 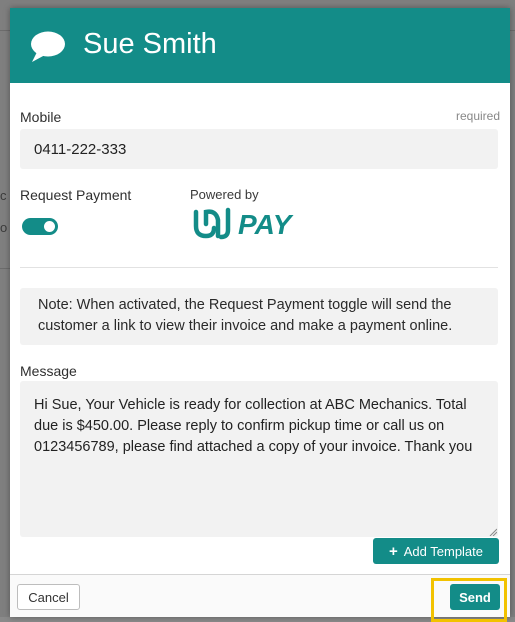 I want to click on message-label: Message, so click(x=48, y=371).